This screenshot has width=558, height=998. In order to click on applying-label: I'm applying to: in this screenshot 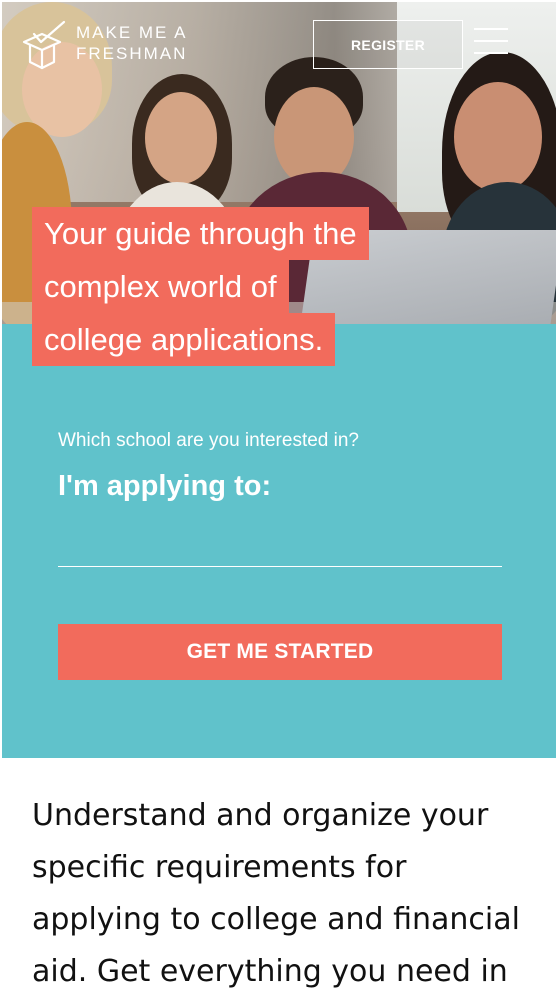, I will do `click(165, 486)`.